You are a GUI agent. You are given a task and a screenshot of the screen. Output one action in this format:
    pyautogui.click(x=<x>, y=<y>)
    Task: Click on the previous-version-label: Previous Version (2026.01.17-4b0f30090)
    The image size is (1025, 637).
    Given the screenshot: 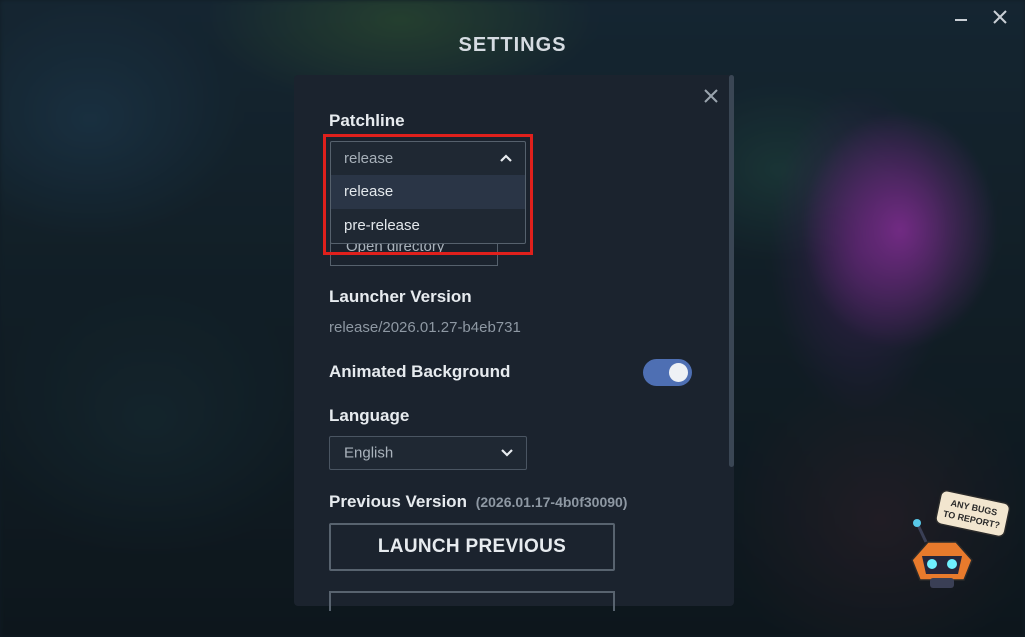 What is the action you would take?
    pyautogui.click(x=478, y=502)
    